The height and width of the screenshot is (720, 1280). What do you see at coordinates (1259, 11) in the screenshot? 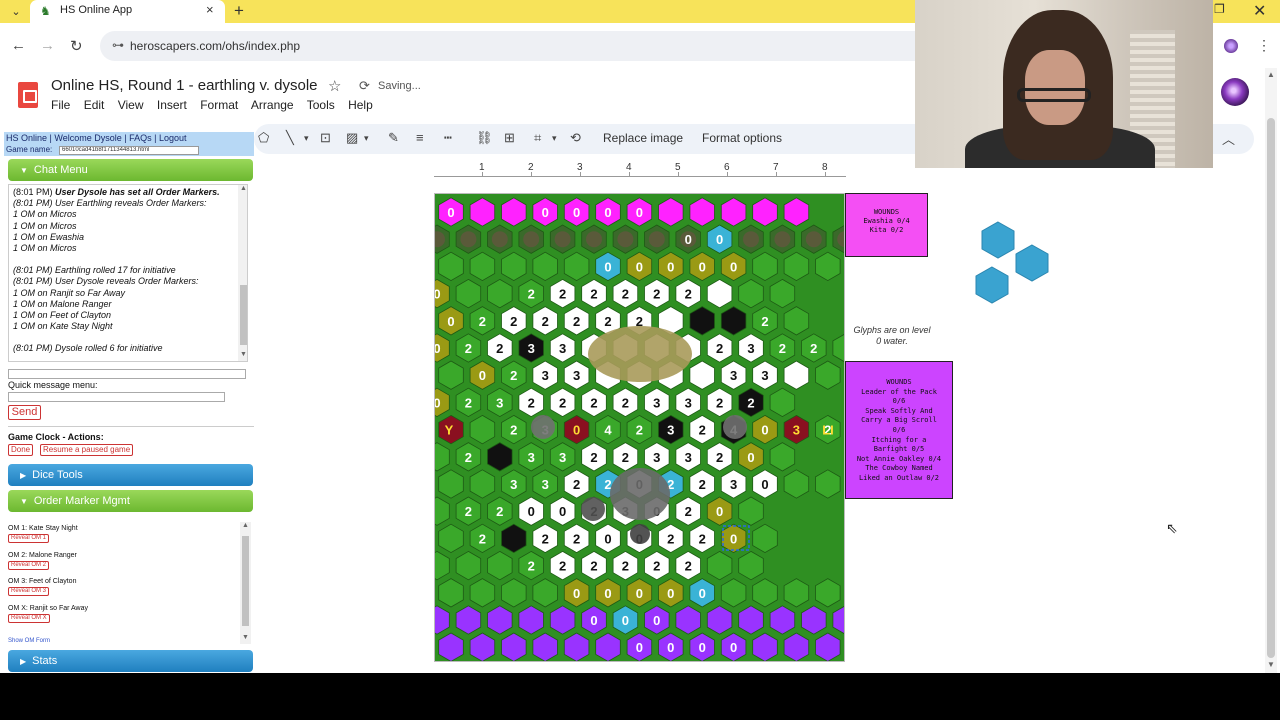
I see `close-window-icon: ✕` at bounding box center [1259, 11].